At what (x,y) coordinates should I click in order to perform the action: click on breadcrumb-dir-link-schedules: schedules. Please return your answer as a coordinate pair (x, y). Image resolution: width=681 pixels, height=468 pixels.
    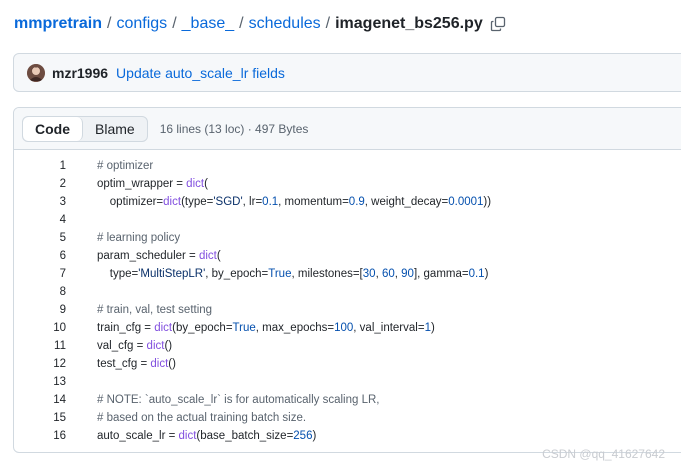
    Looking at the image, I should click on (285, 24).